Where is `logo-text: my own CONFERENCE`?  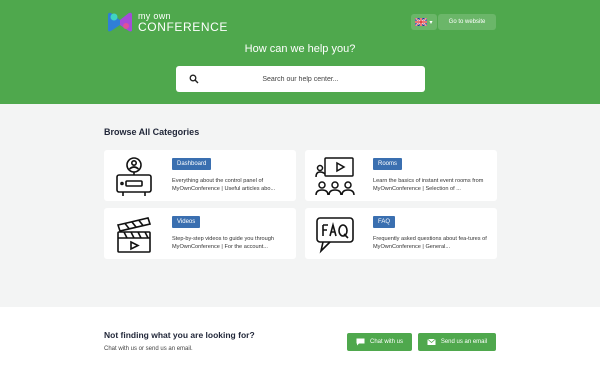
logo-text: my own CONFERENCE is located at coordinates (183, 22).